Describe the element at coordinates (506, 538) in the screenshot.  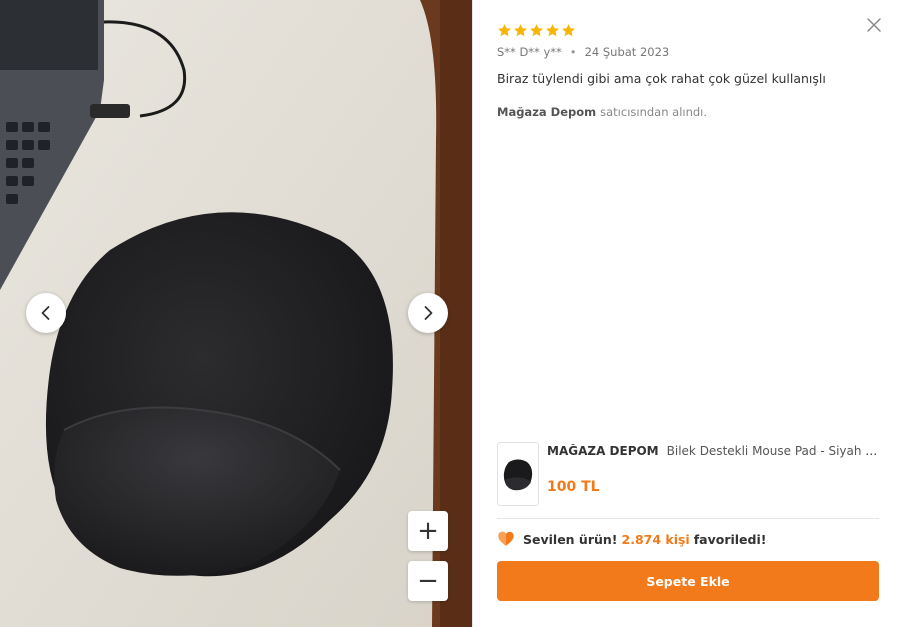
I see `heart-icon` at that location.